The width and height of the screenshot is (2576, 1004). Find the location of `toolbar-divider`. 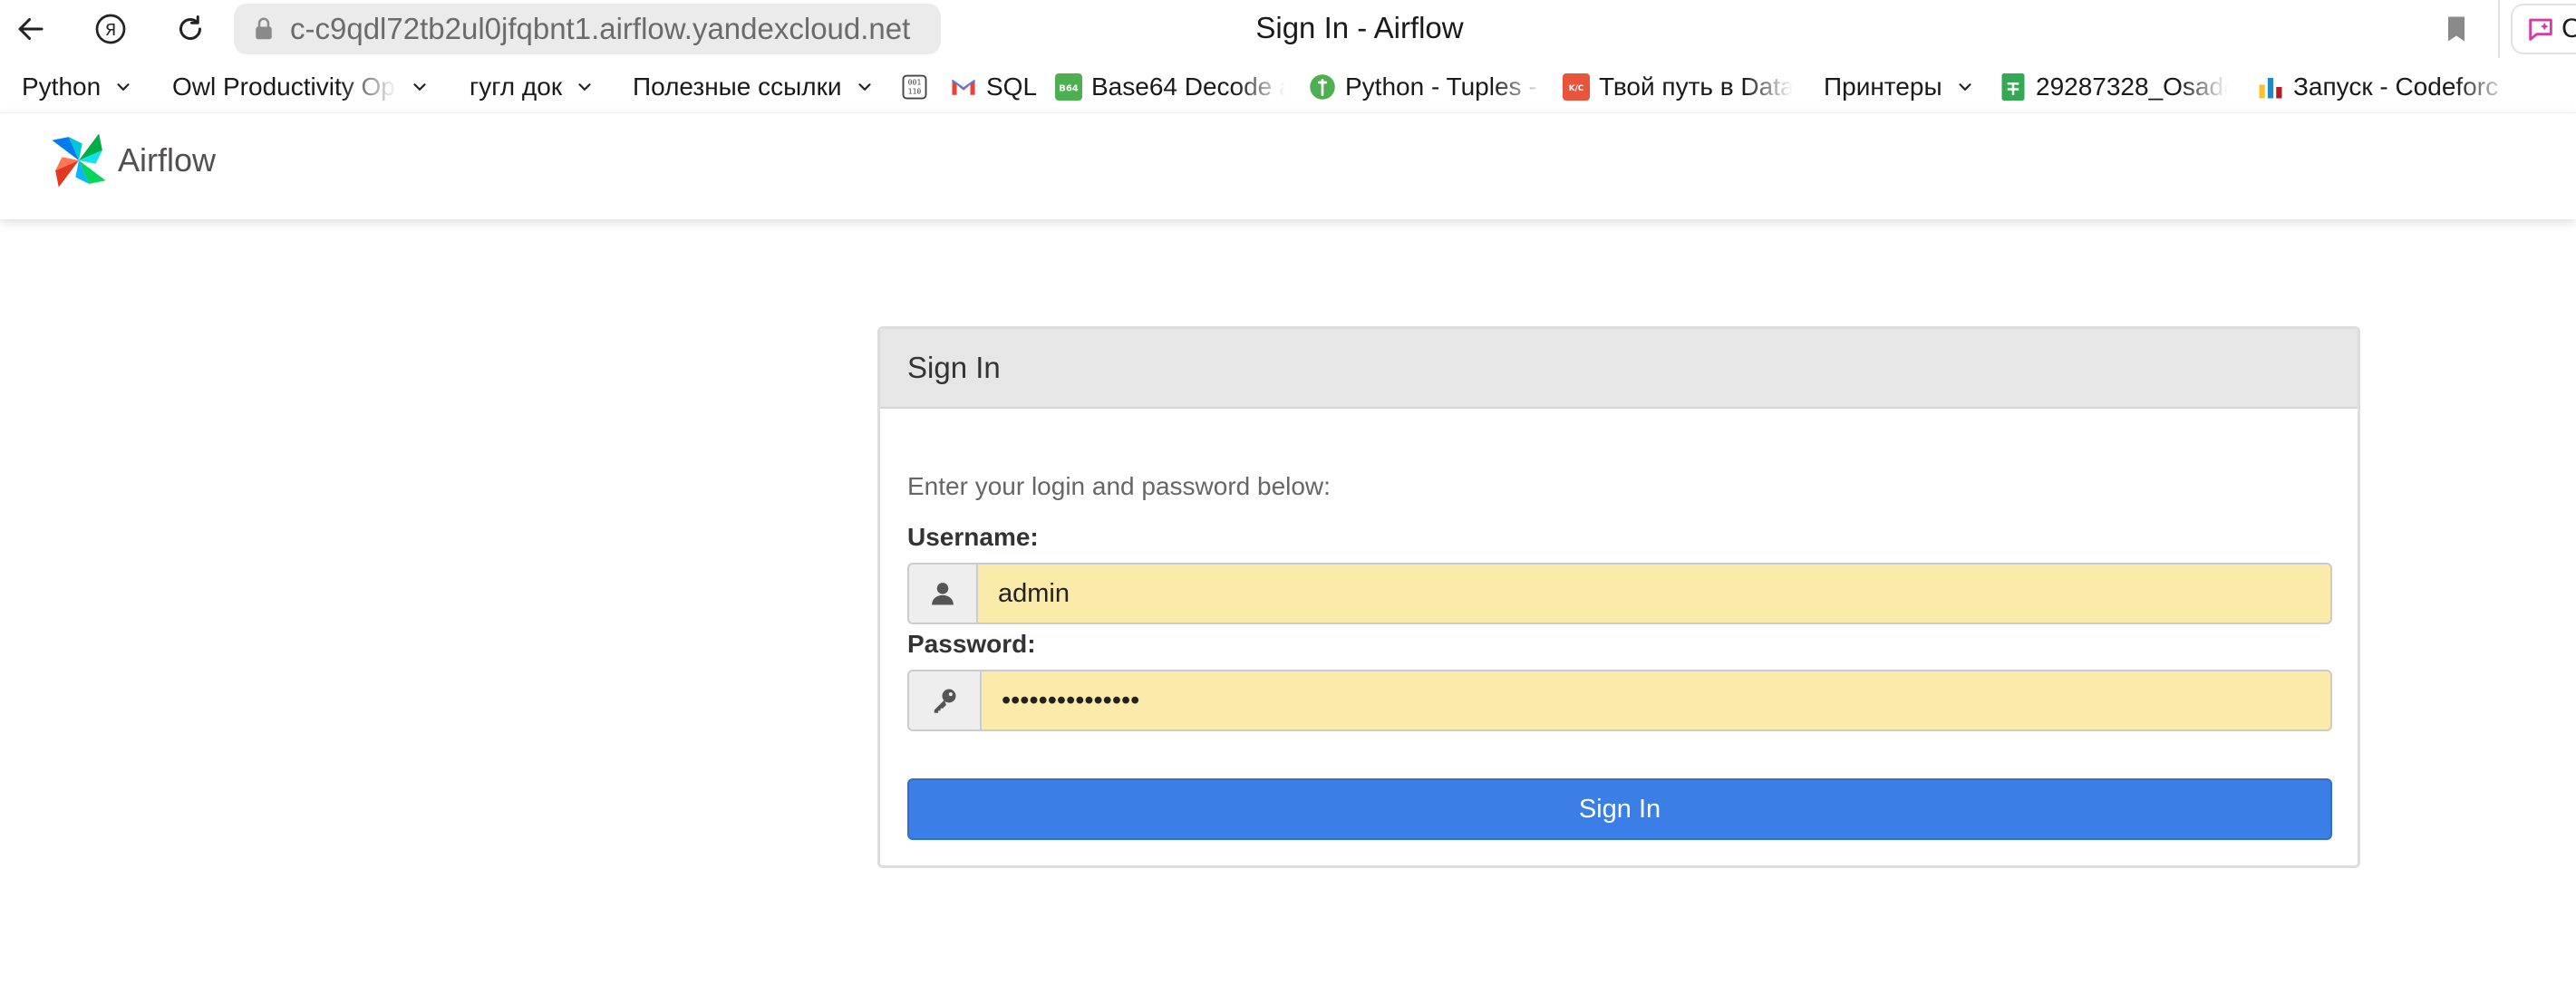

toolbar-divider is located at coordinates (2499, 29).